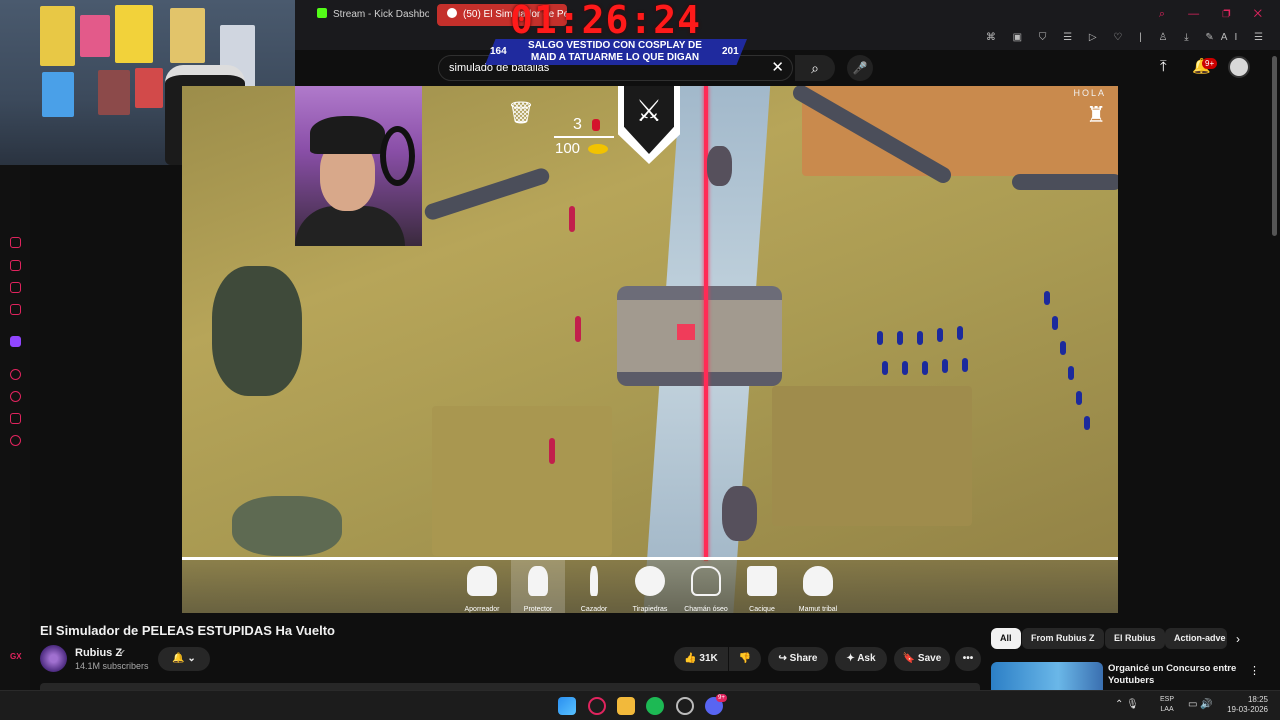 This screenshot has width=1280, height=720. What do you see at coordinates (567, 706) in the screenshot?
I see `windows-start-icon` at bounding box center [567, 706].